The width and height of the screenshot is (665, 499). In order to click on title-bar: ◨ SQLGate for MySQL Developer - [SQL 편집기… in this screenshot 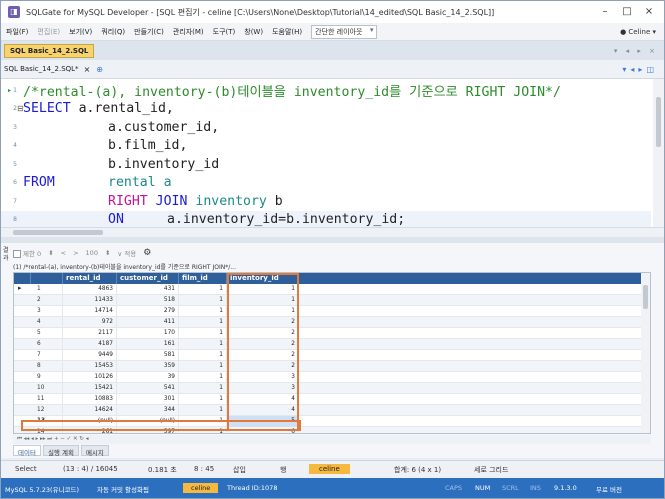, I will do `click(332, 12)`.